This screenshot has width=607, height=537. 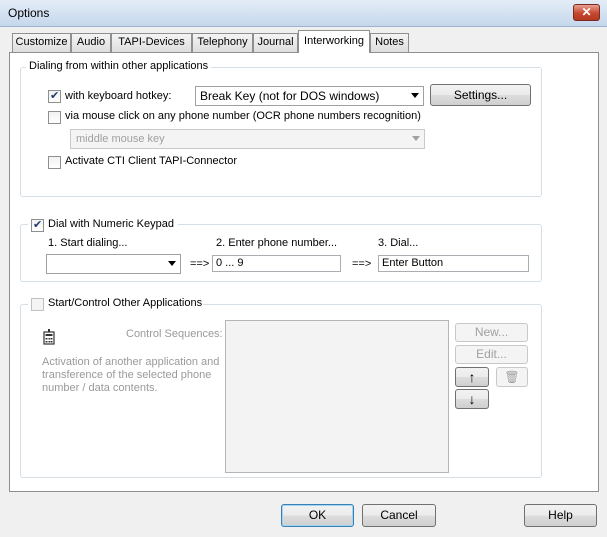 What do you see at coordinates (151, 42) in the screenshot?
I see `tab-tapi-devices: TAPI-Devices` at bounding box center [151, 42].